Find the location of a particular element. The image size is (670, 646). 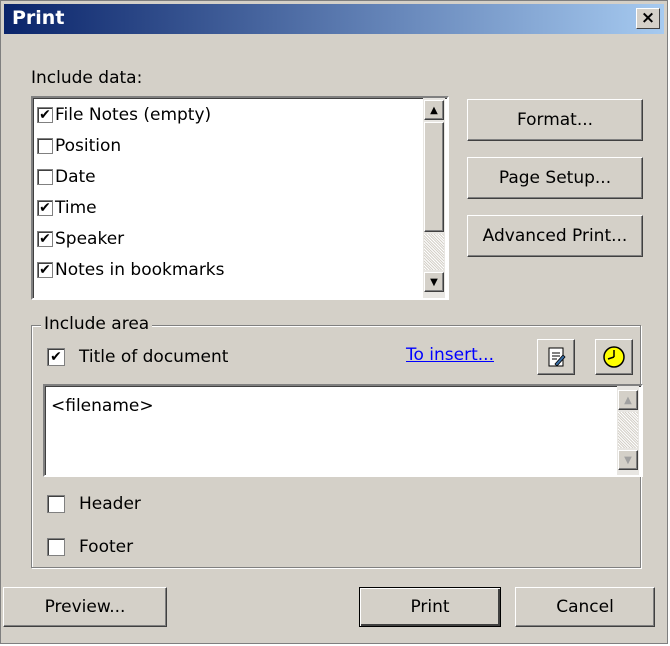

clock-icon is located at coordinates (614, 357).